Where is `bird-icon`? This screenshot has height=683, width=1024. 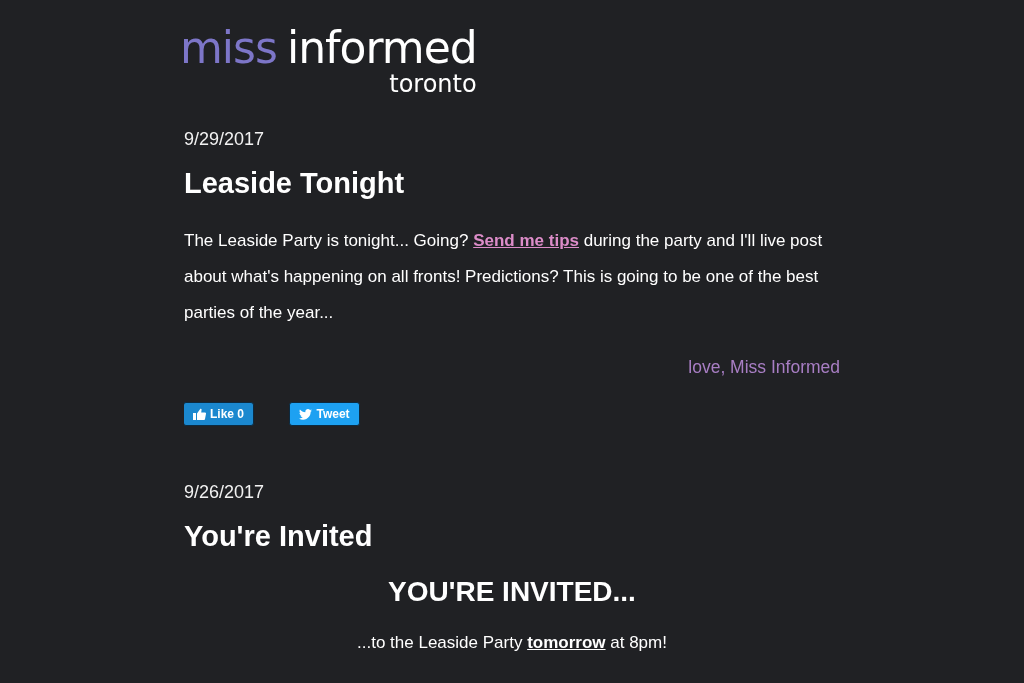
bird-icon is located at coordinates (306, 414).